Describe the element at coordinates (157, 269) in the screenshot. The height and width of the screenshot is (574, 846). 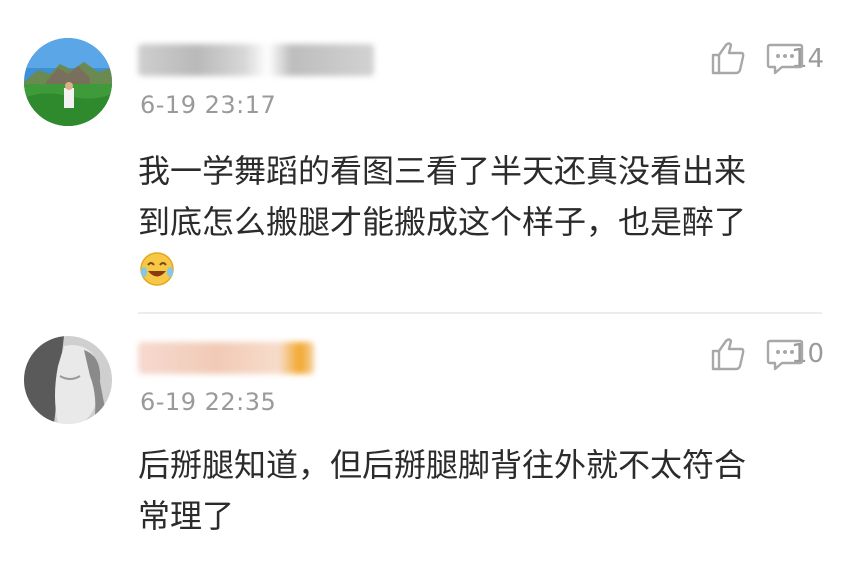
I see `laughing-tears-emoji` at that location.